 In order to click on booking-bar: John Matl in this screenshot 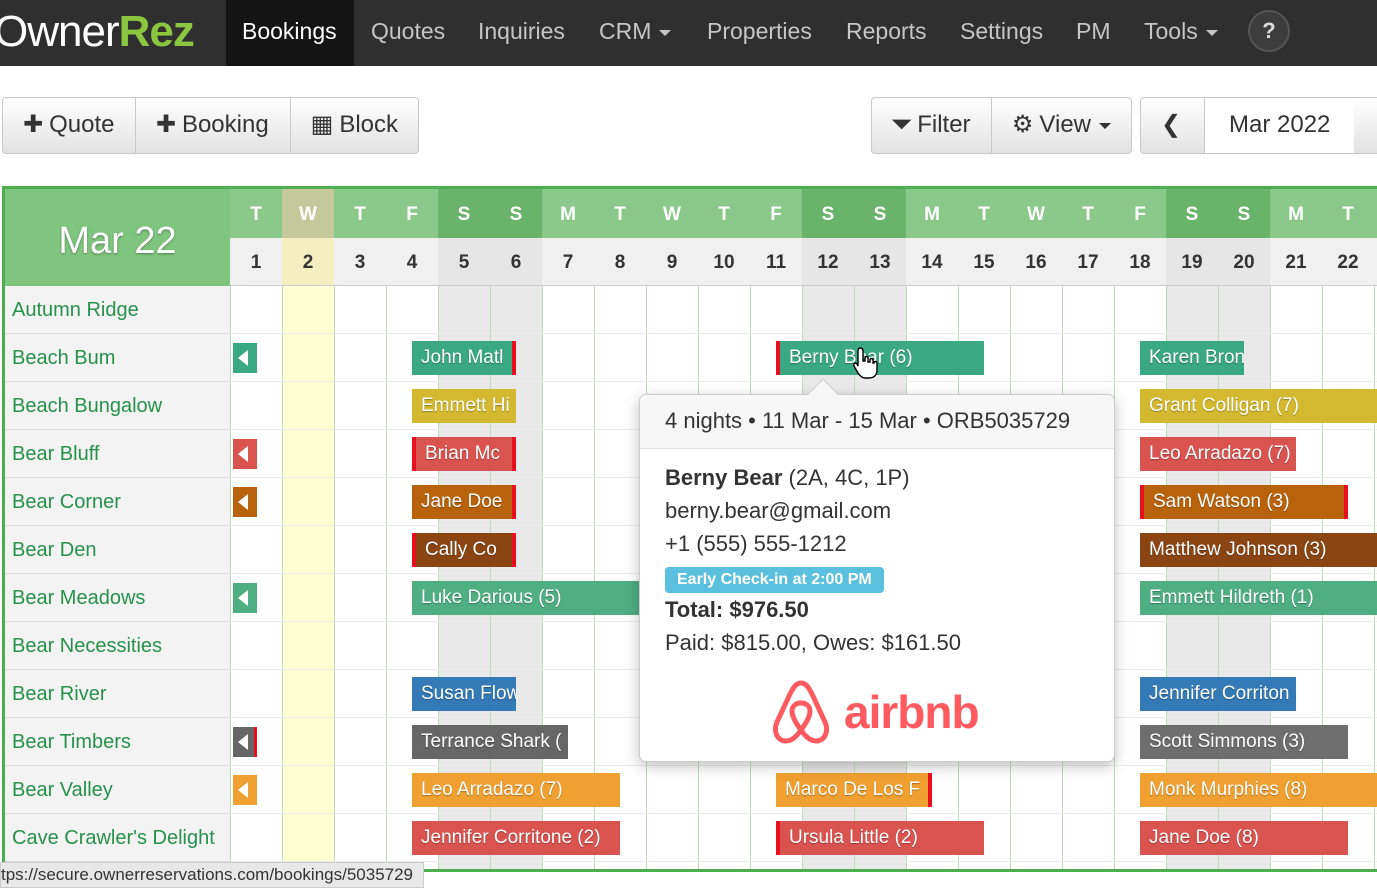, I will do `click(464, 358)`.